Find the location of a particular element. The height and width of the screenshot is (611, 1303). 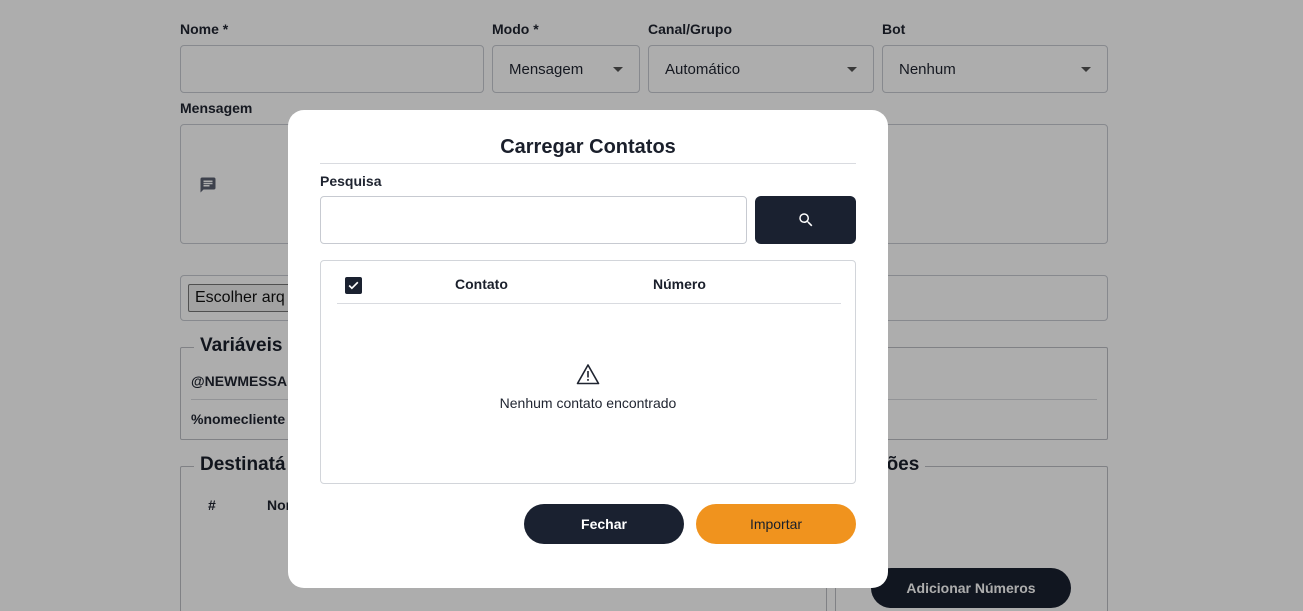

select-all-checkbox is located at coordinates (353, 285).